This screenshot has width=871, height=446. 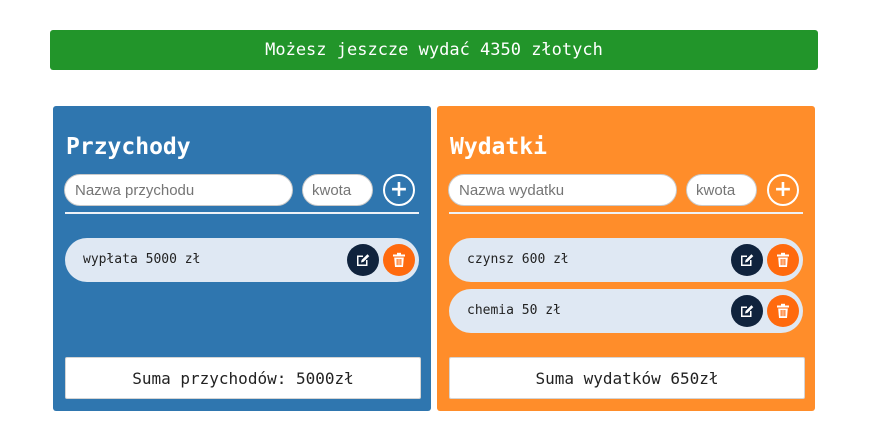 I want to click on add-expense-button: +, so click(x=783, y=190).